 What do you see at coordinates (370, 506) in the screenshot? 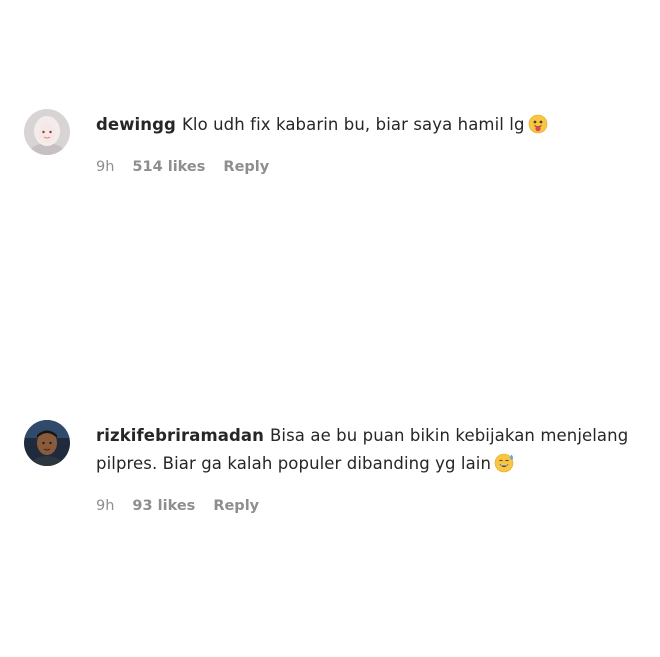
I see `comment-meta: 9h 93 likes Reply` at bounding box center [370, 506].